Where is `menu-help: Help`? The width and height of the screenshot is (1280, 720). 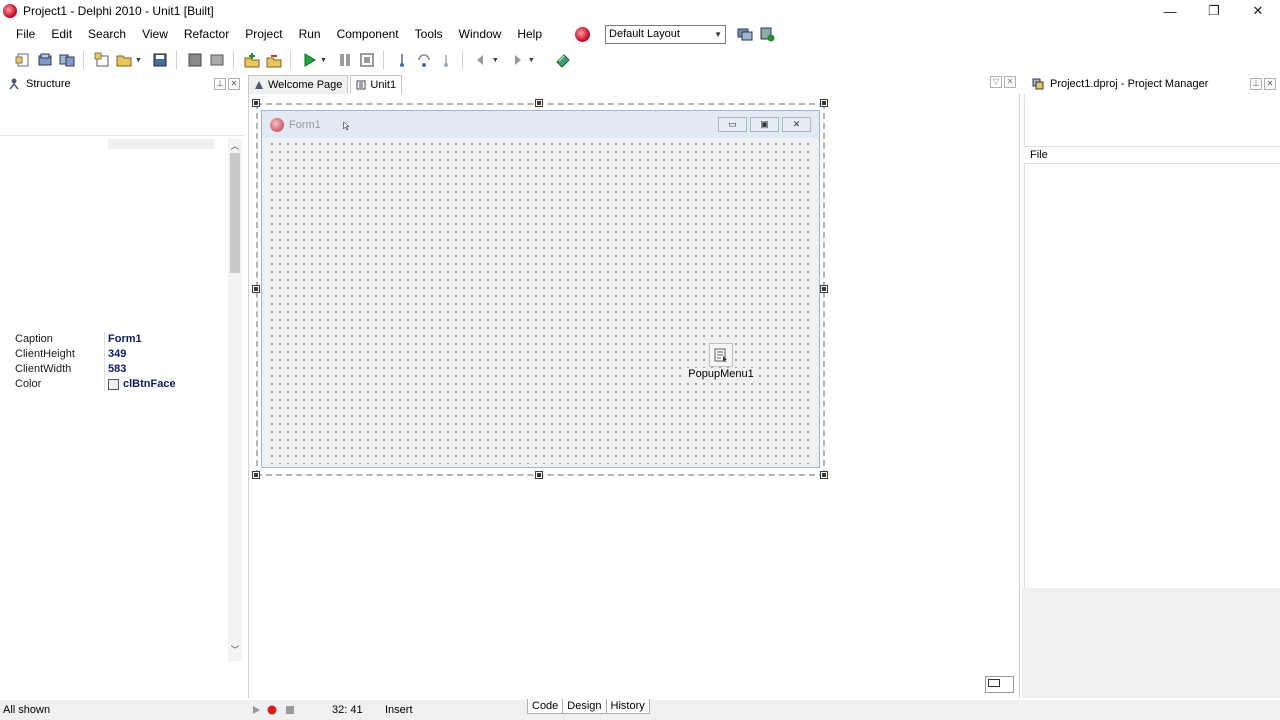 menu-help: Help is located at coordinates (529, 34).